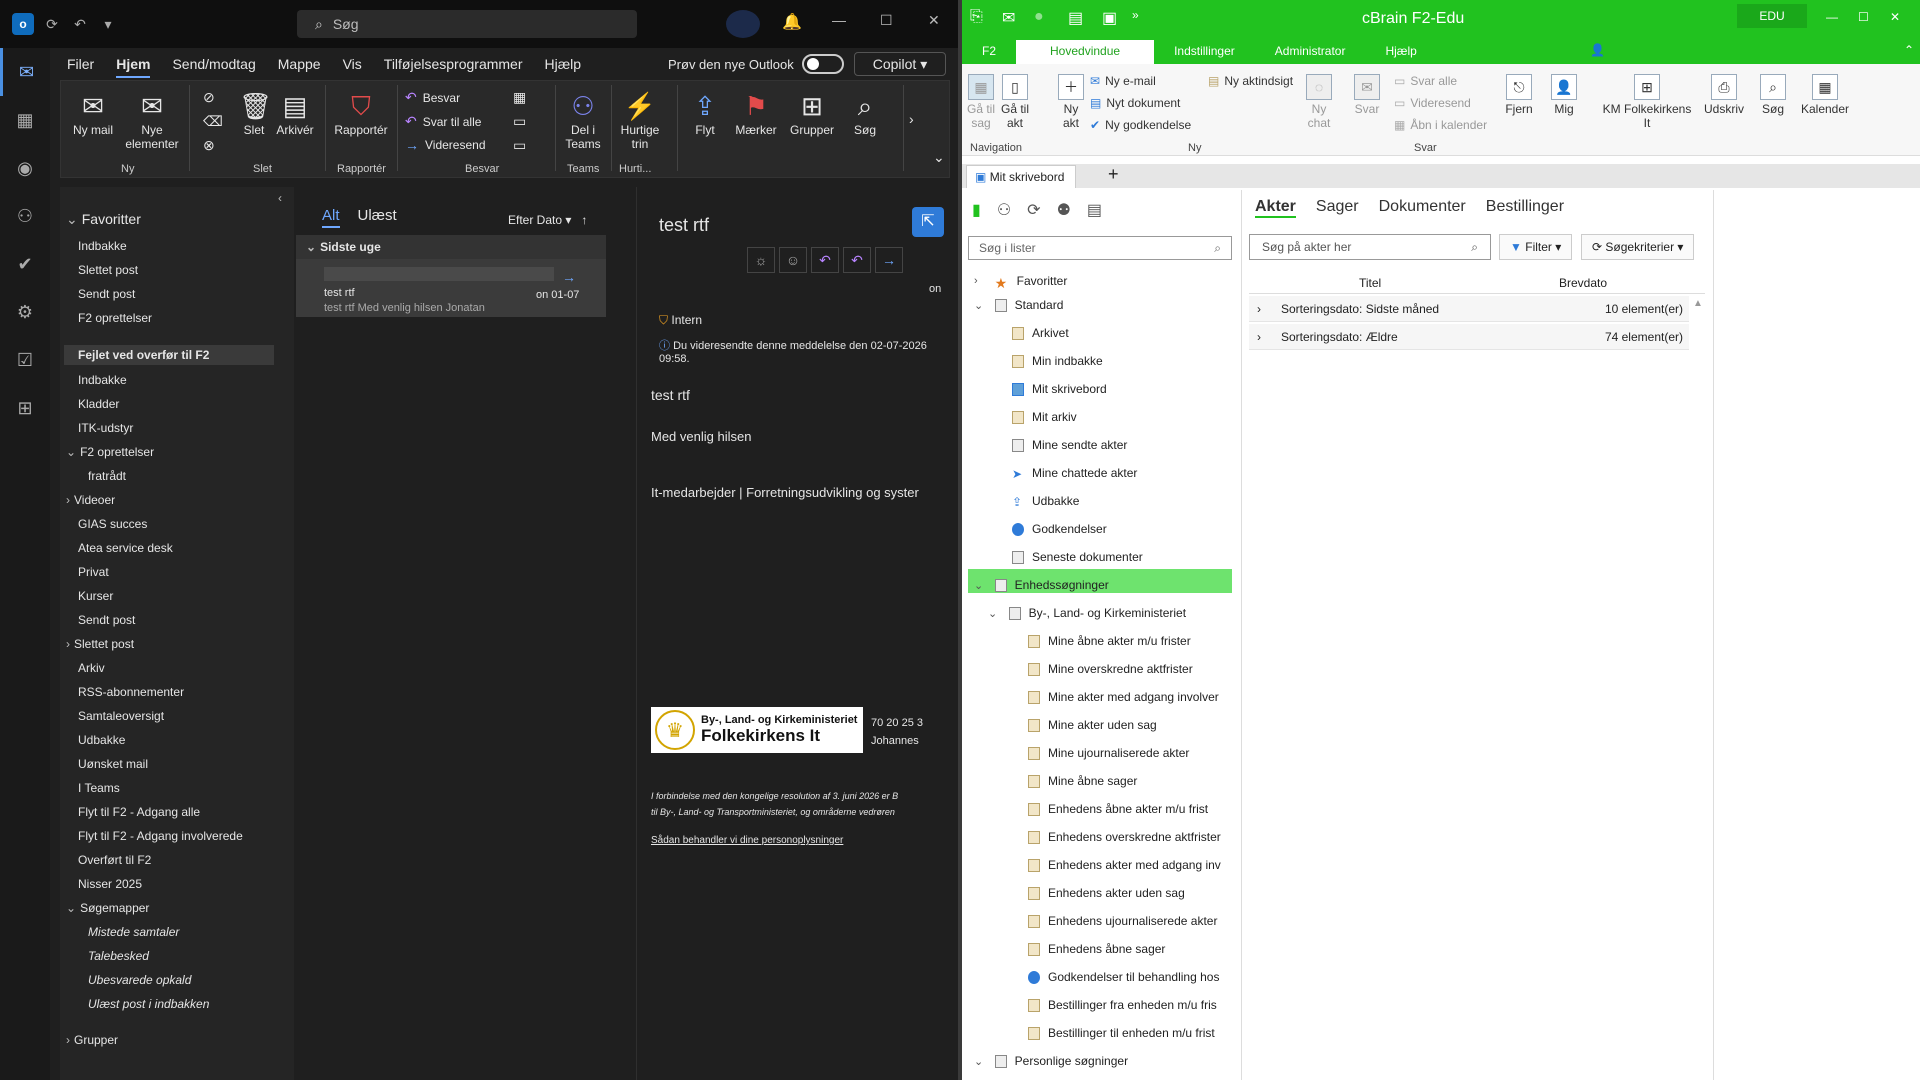 The width and height of the screenshot is (1920, 1080). Describe the element at coordinates (1863, 17) in the screenshot. I see `maximize-icon: ☐` at that location.